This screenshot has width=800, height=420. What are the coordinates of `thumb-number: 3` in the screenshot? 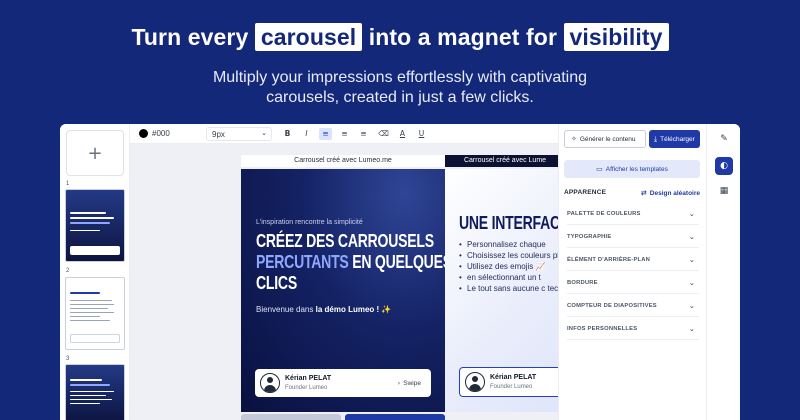 It's located at (68, 359).